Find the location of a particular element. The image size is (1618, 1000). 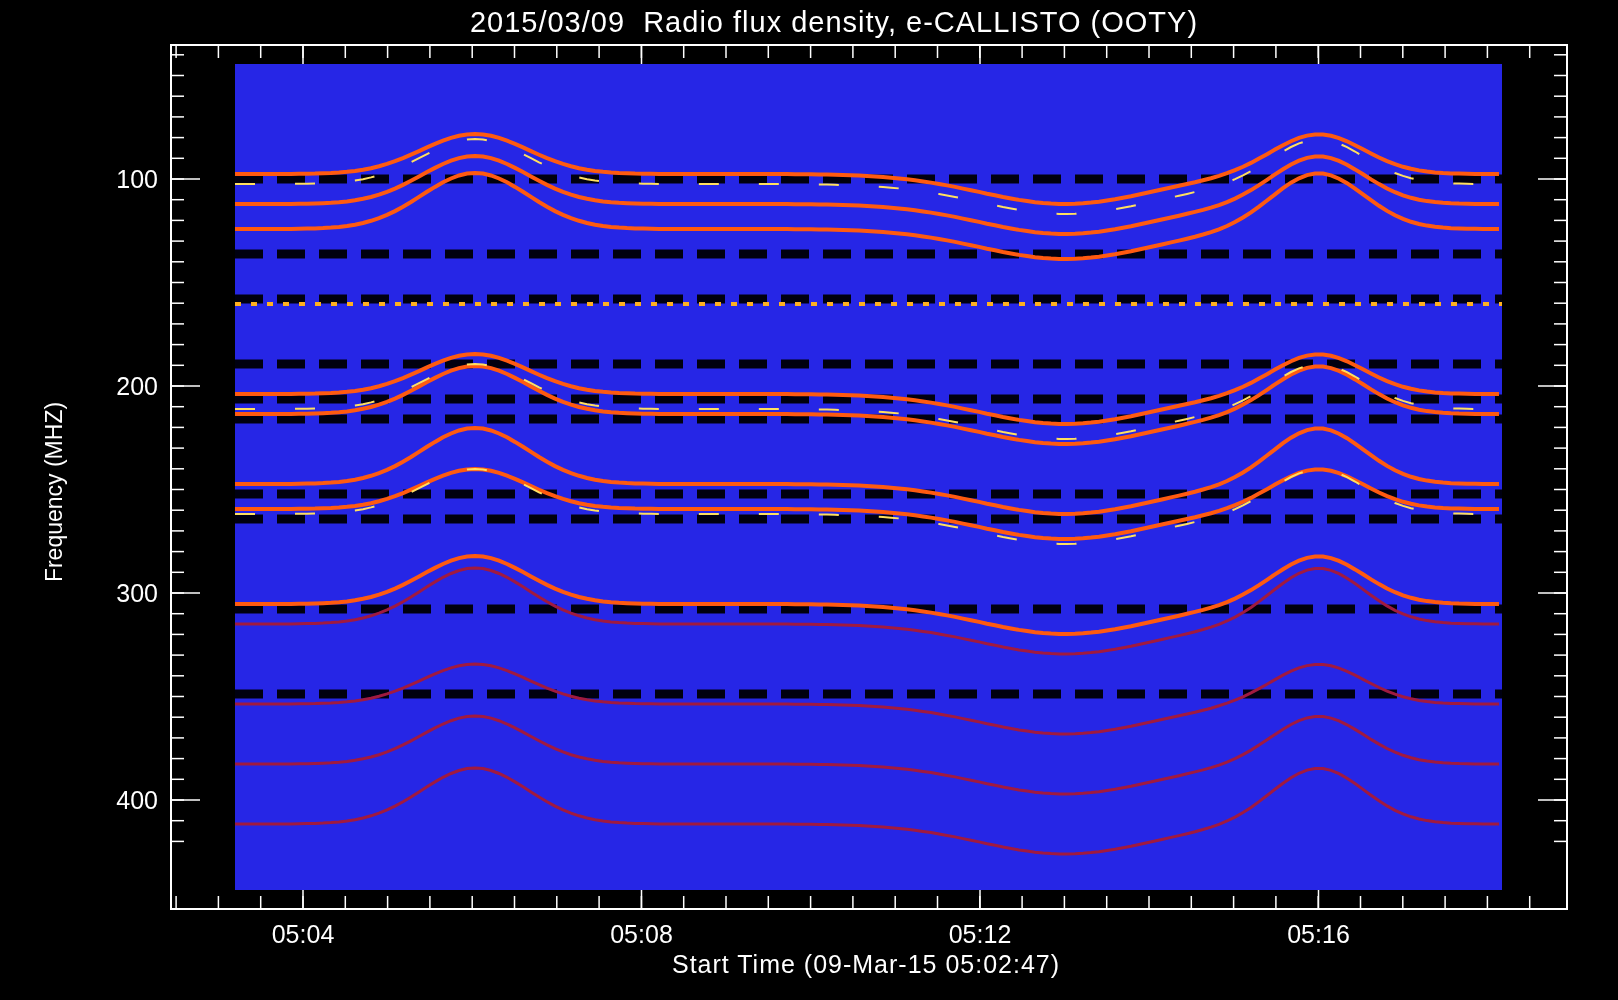

y-tick-label: 200 is located at coordinates (137, 386).